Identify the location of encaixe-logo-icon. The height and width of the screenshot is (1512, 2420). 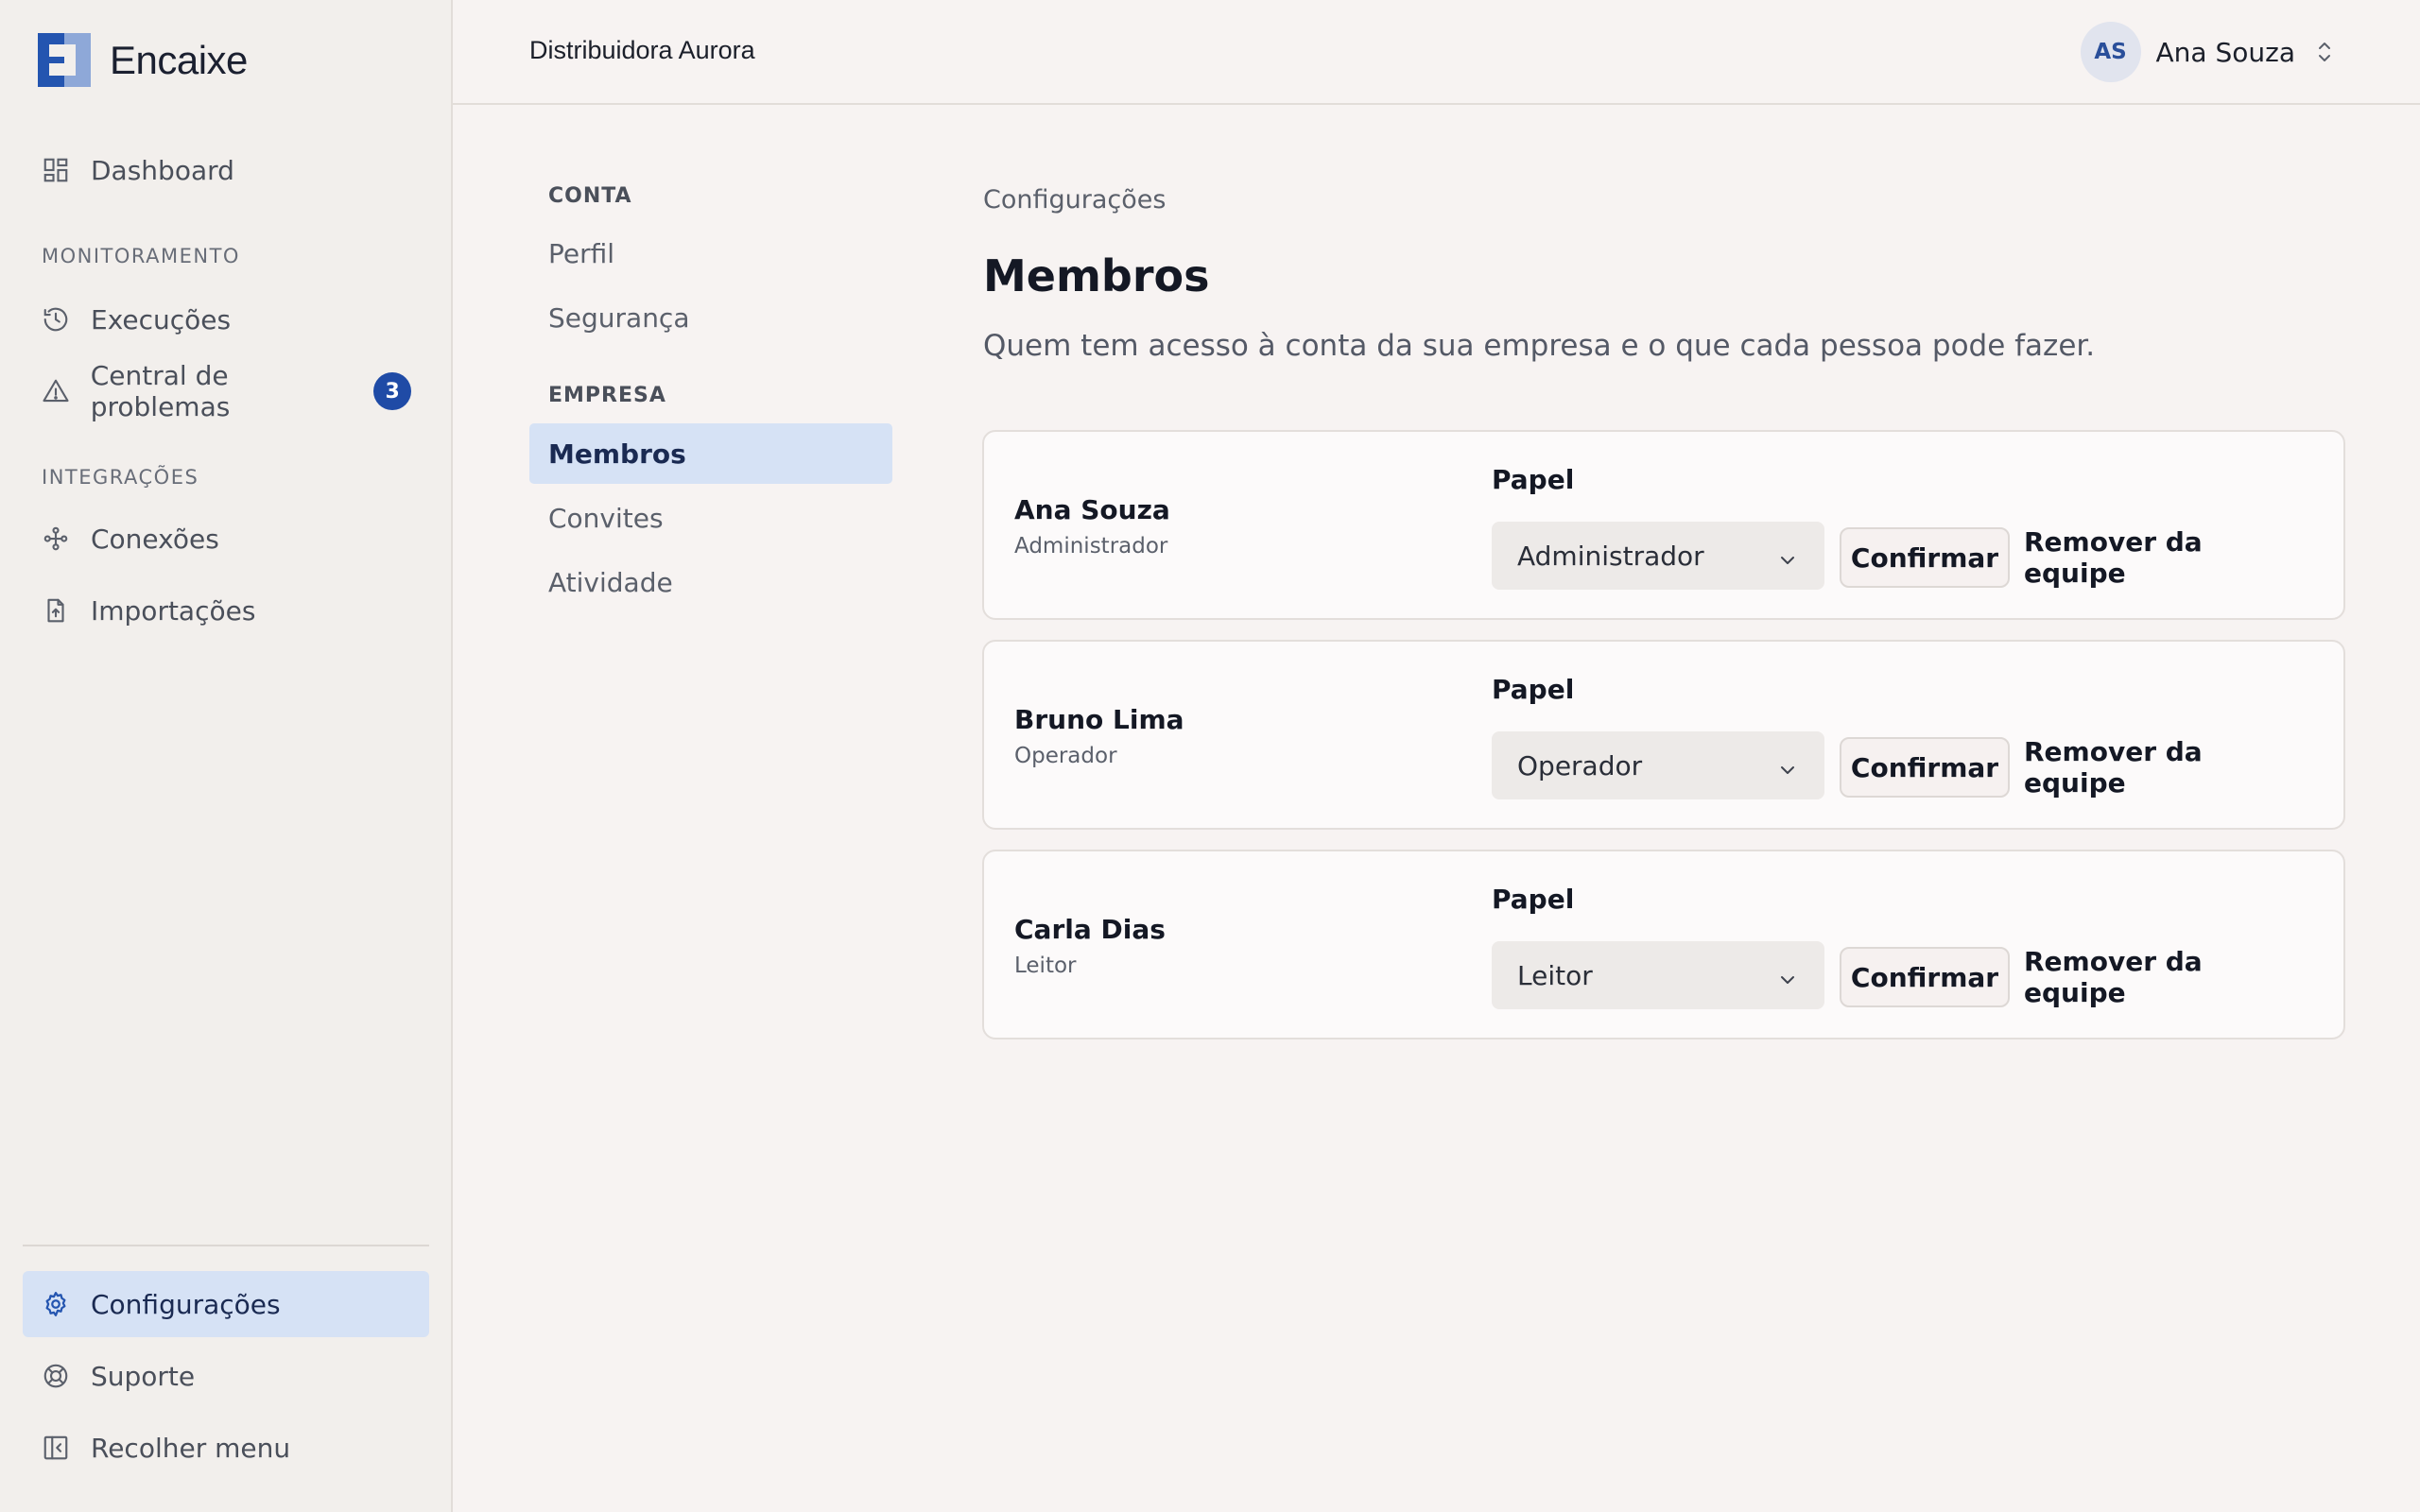
(64, 60).